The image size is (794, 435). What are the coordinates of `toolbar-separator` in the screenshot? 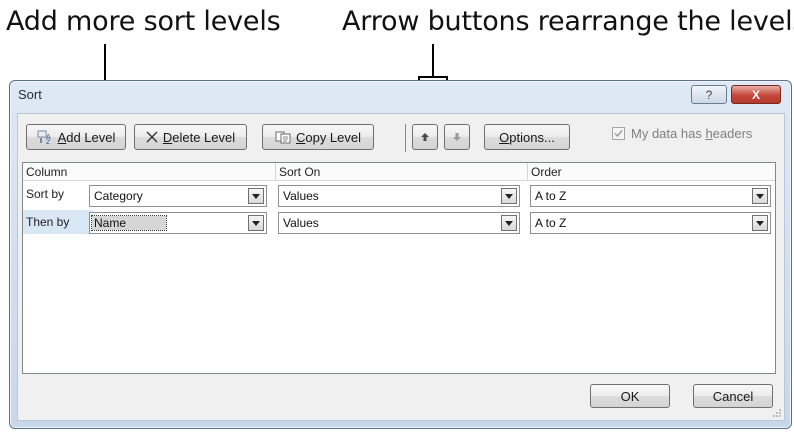 It's located at (405, 138).